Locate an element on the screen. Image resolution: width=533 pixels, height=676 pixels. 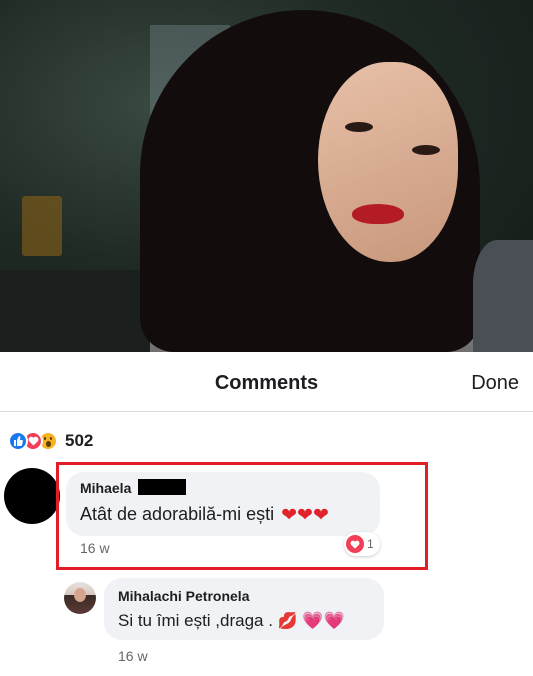
highlight-box is located at coordinates (242, 516).